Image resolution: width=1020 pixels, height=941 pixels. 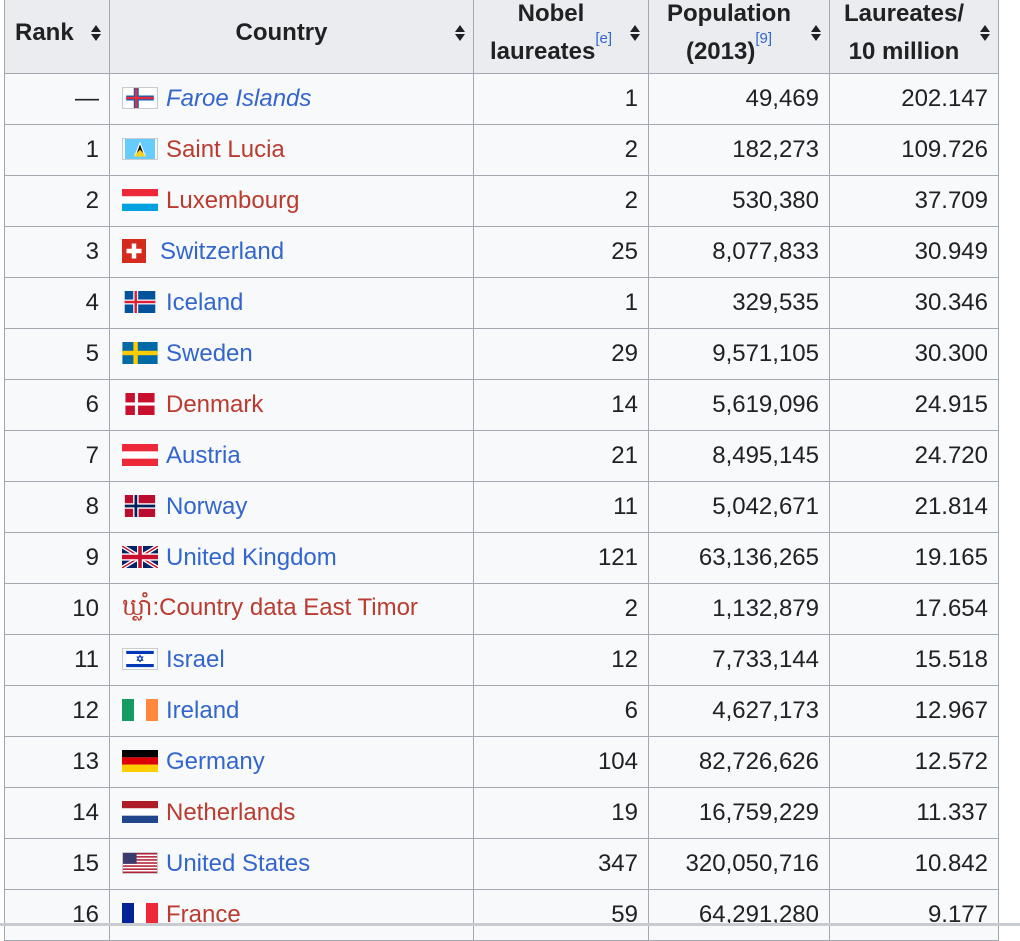 I want to click on table-row: — Faroe Islands 1 49,469 202.147, so click(x=501, y=99).